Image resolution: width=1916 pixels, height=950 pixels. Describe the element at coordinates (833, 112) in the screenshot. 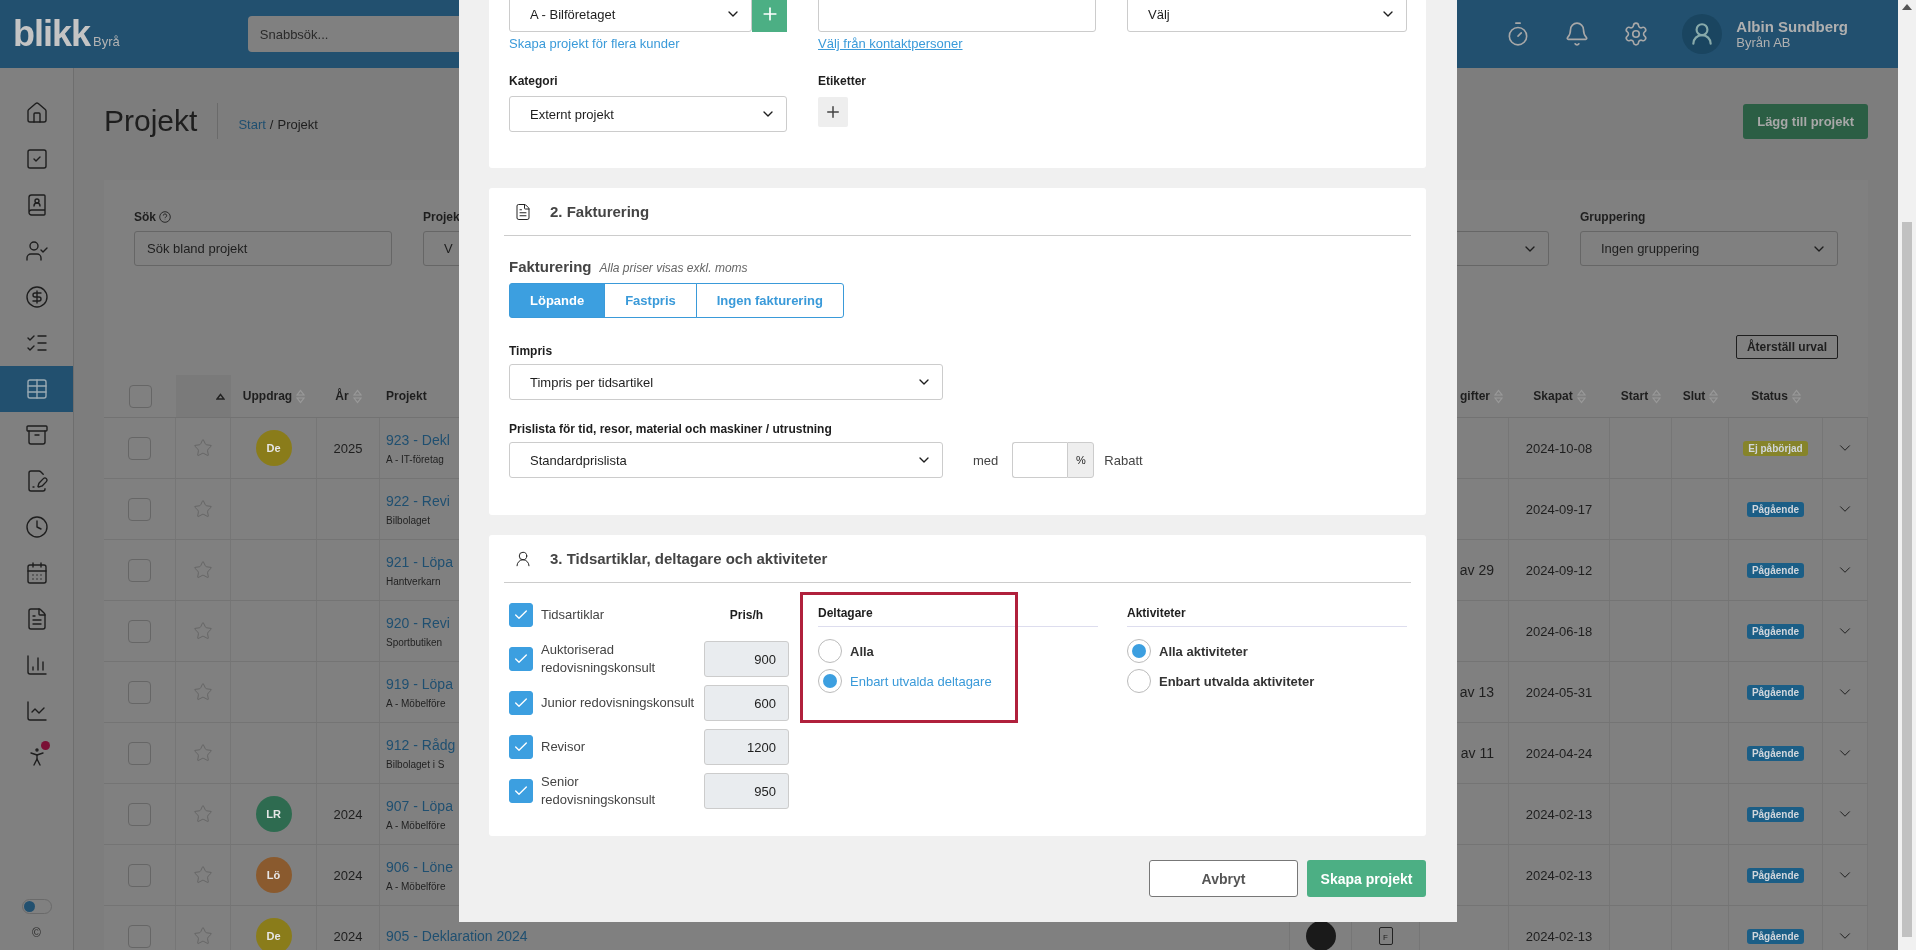

I see `add-tag-button` at that location.